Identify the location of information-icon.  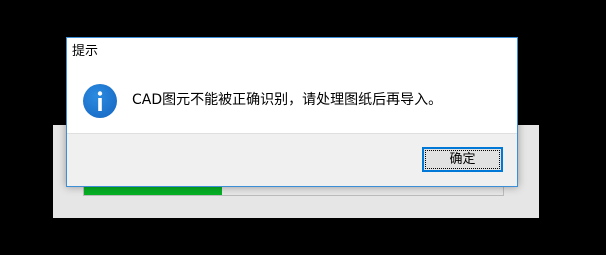
(100, 101).